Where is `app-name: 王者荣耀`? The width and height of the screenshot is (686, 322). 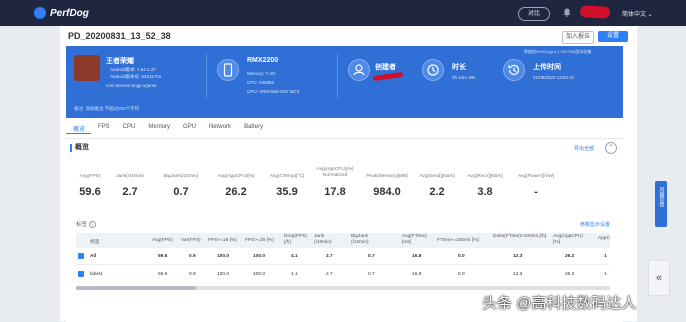 app-name: 王者荣耀 is located at coordinates (120, 61).